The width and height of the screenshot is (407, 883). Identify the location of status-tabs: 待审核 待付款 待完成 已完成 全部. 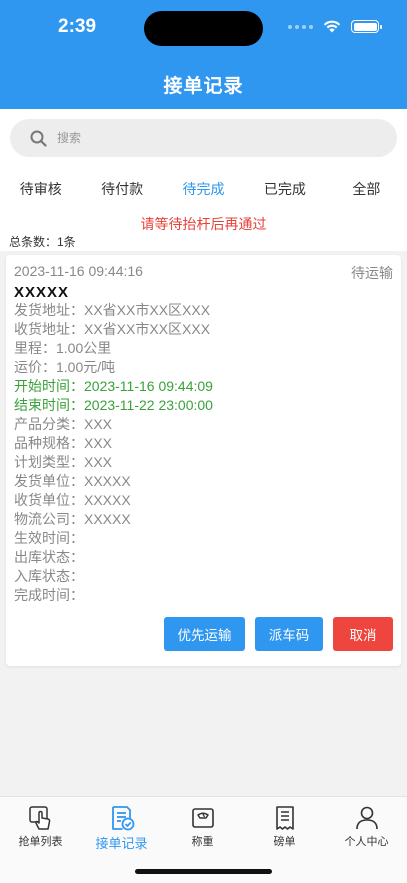
(203, 189).